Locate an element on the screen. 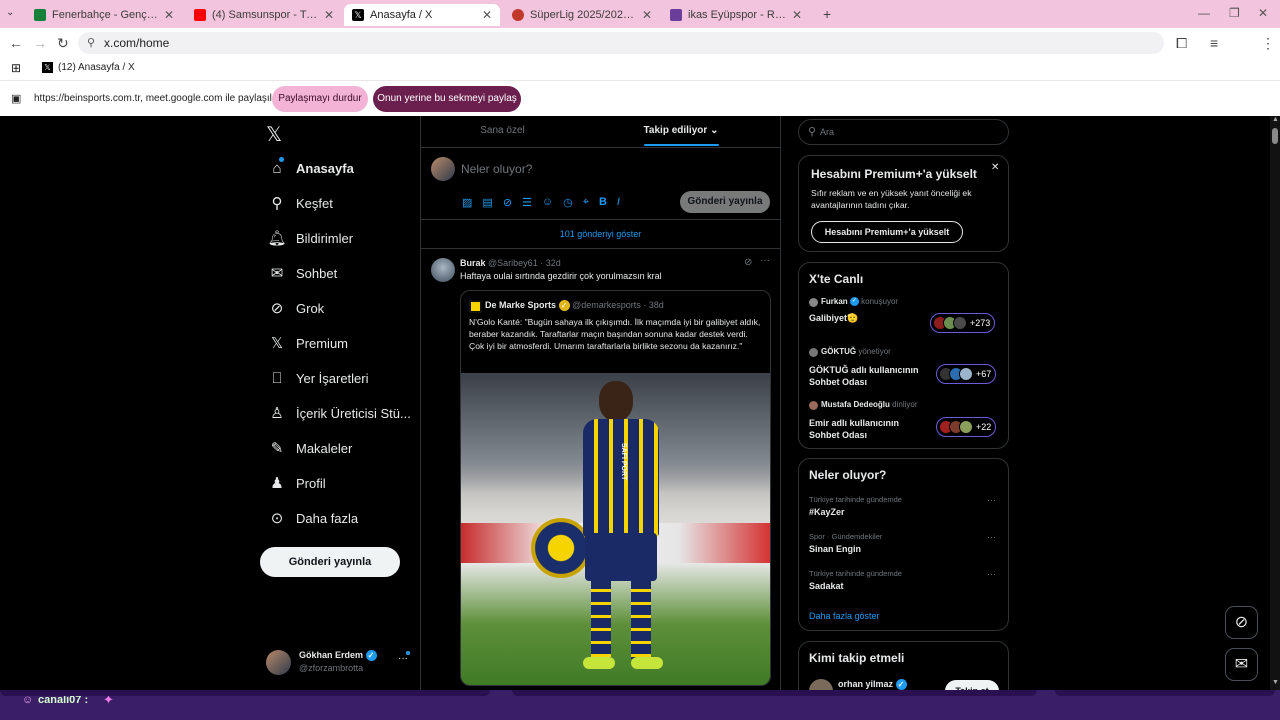 Image resolution: width=1280 pixels, height=720 pixels. sidebar-post-button: Gönderi yayınla is located at coordinates (330, 562).